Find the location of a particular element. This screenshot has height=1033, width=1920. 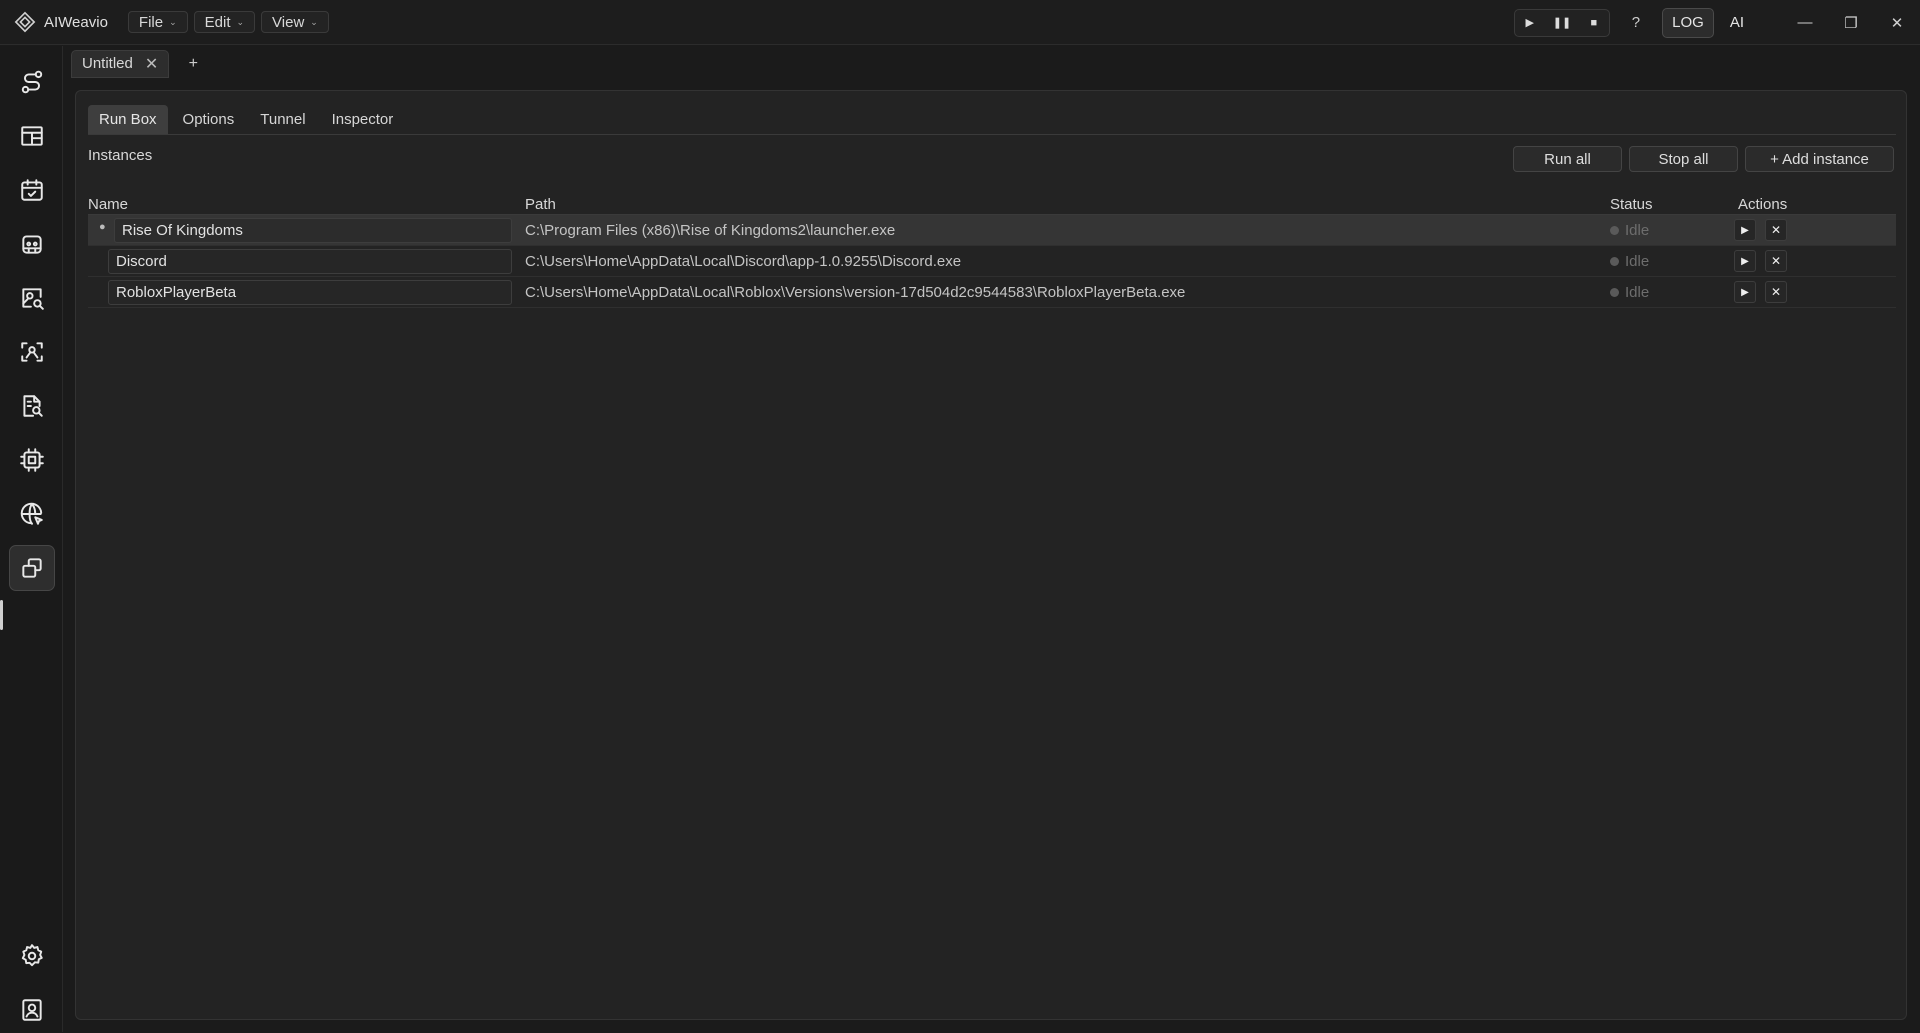

scan-face-icon is located at coordinates (32, 352).